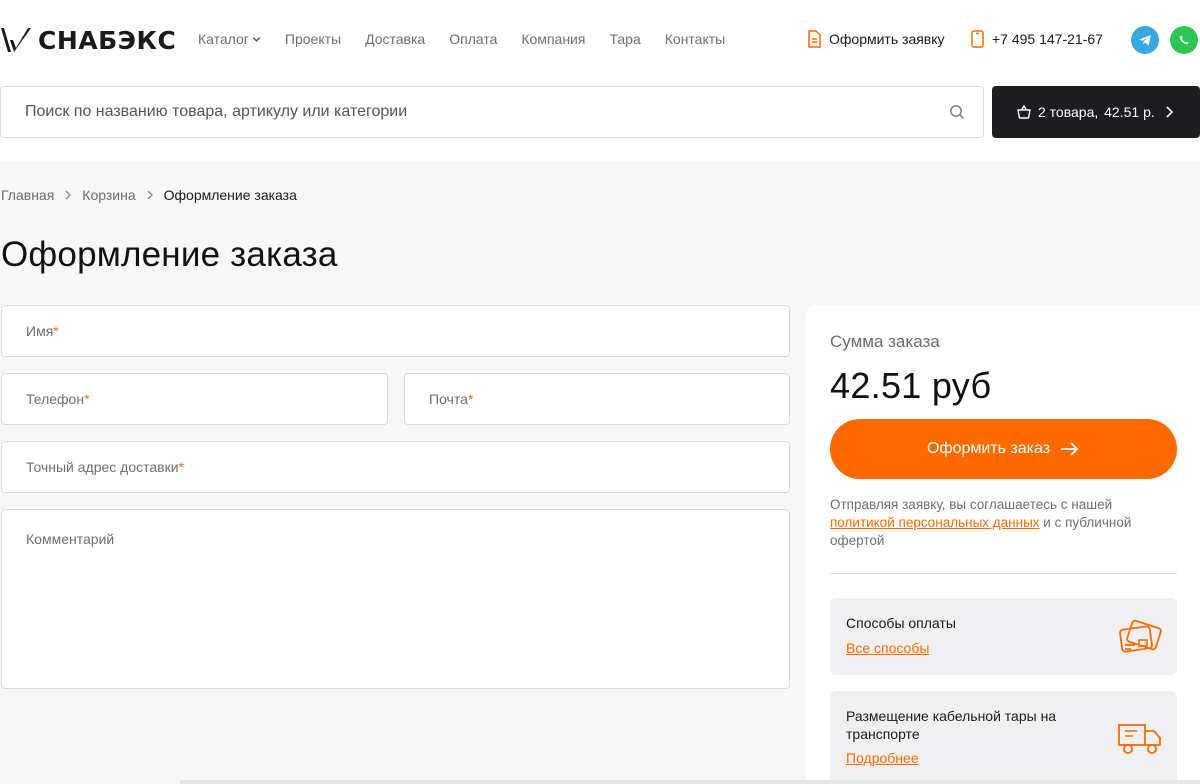 Image resolution: width=1200 pixels, height=784 pixels. I want to click on arrow-right-icon, so click(1070, 449).